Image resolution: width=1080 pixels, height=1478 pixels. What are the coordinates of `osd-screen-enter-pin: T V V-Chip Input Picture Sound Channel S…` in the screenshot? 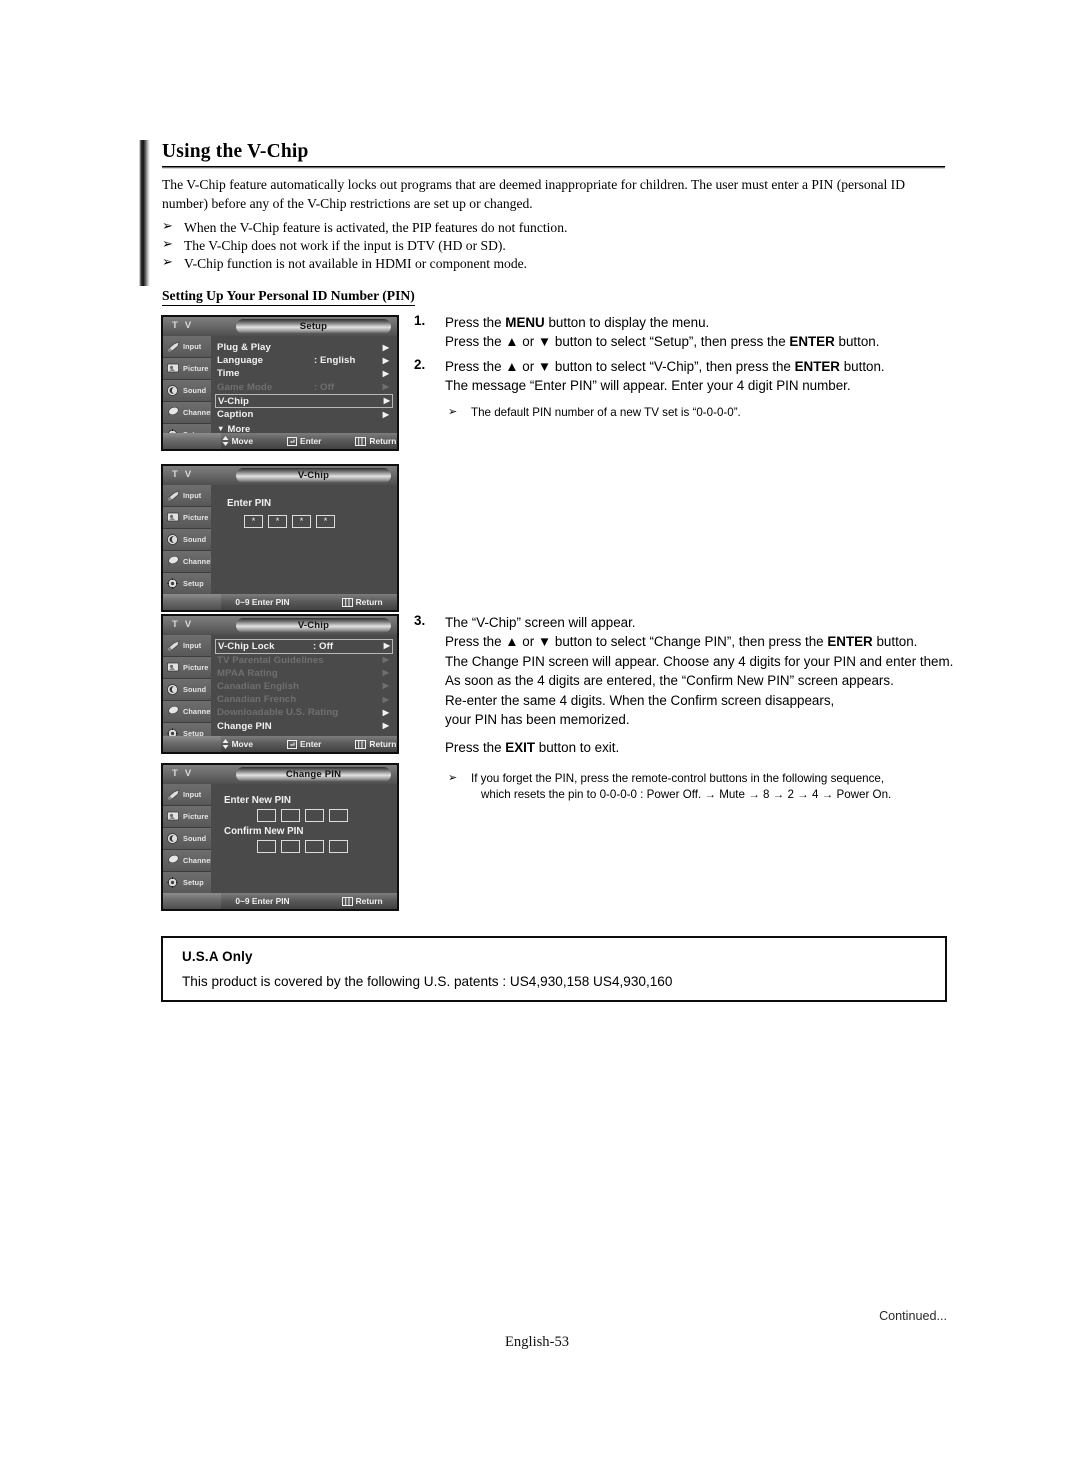 It's located at (280, 538).